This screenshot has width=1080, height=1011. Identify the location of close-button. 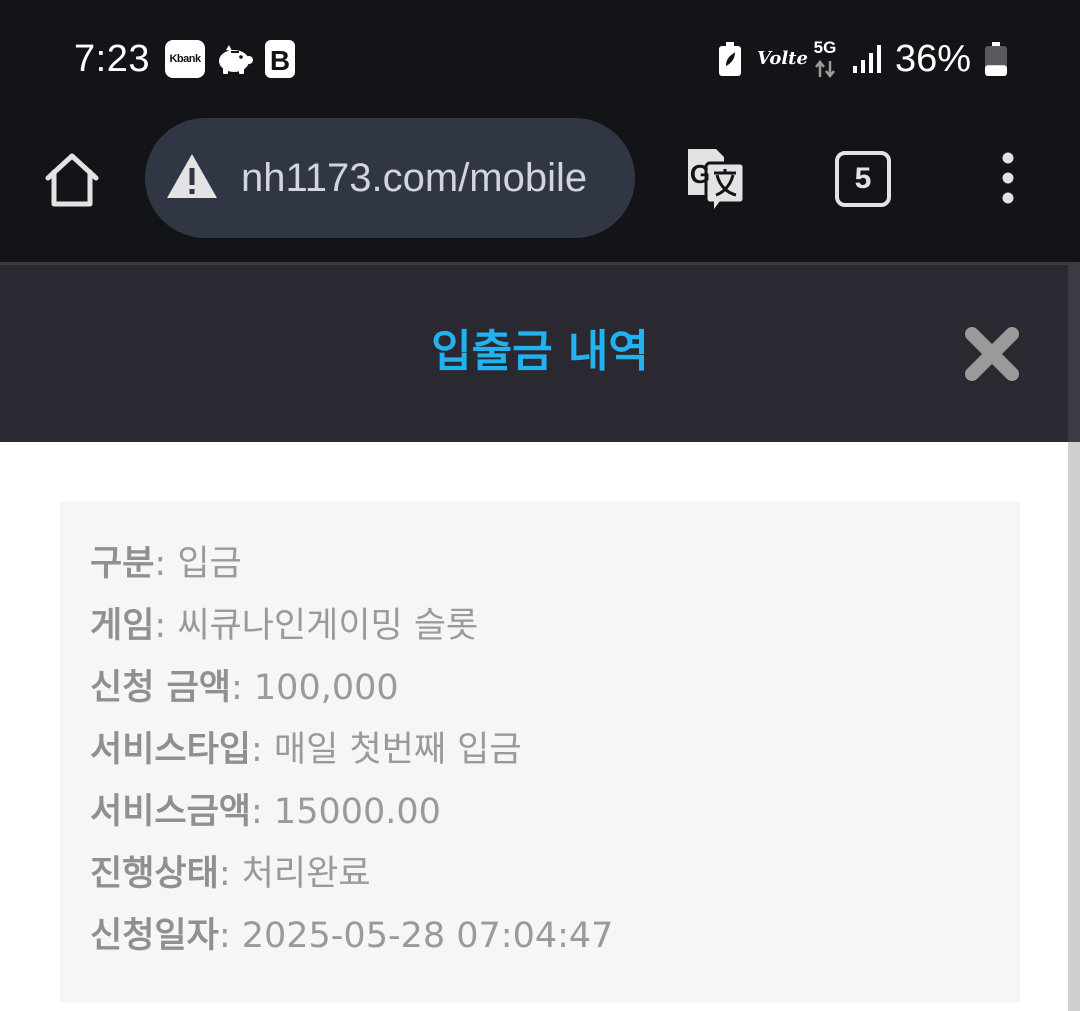
(992, 354).